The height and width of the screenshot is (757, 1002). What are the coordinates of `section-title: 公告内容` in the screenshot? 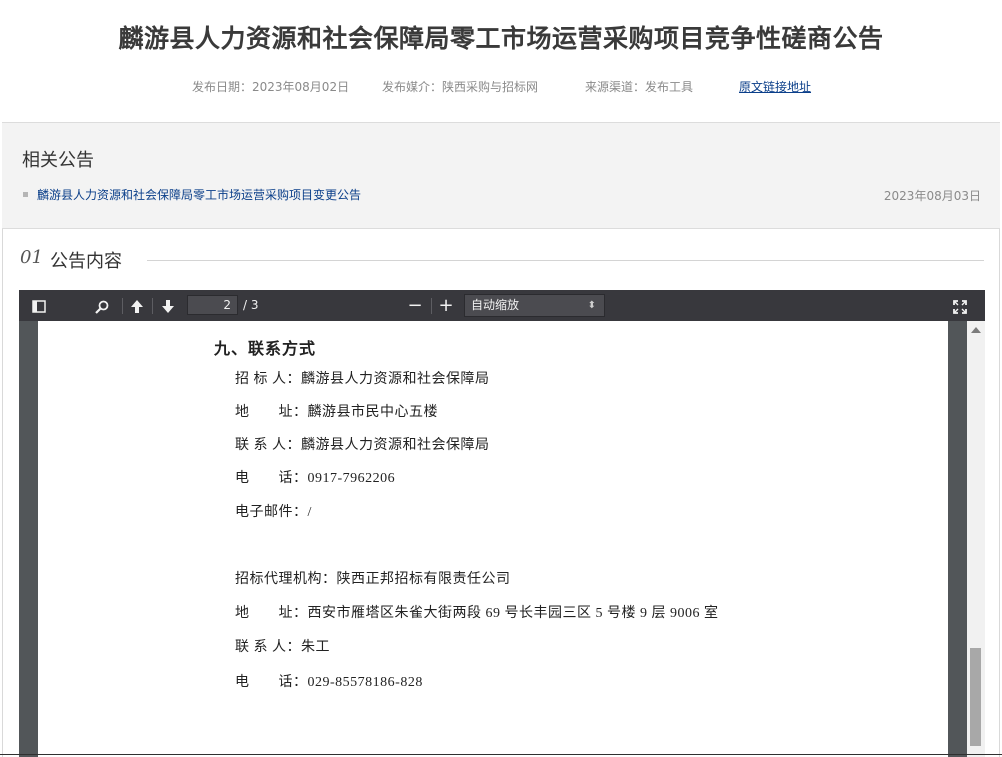 It's located at (86, 261).